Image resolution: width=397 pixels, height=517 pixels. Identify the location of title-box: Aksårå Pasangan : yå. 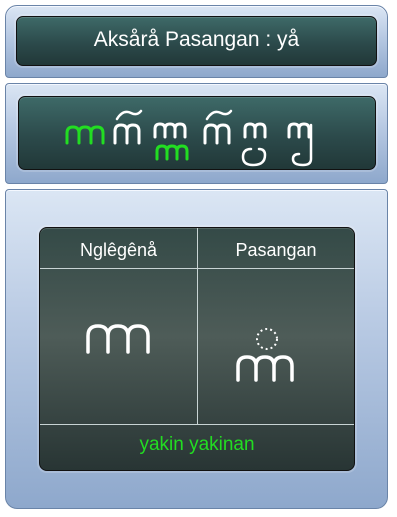
(196, 41).